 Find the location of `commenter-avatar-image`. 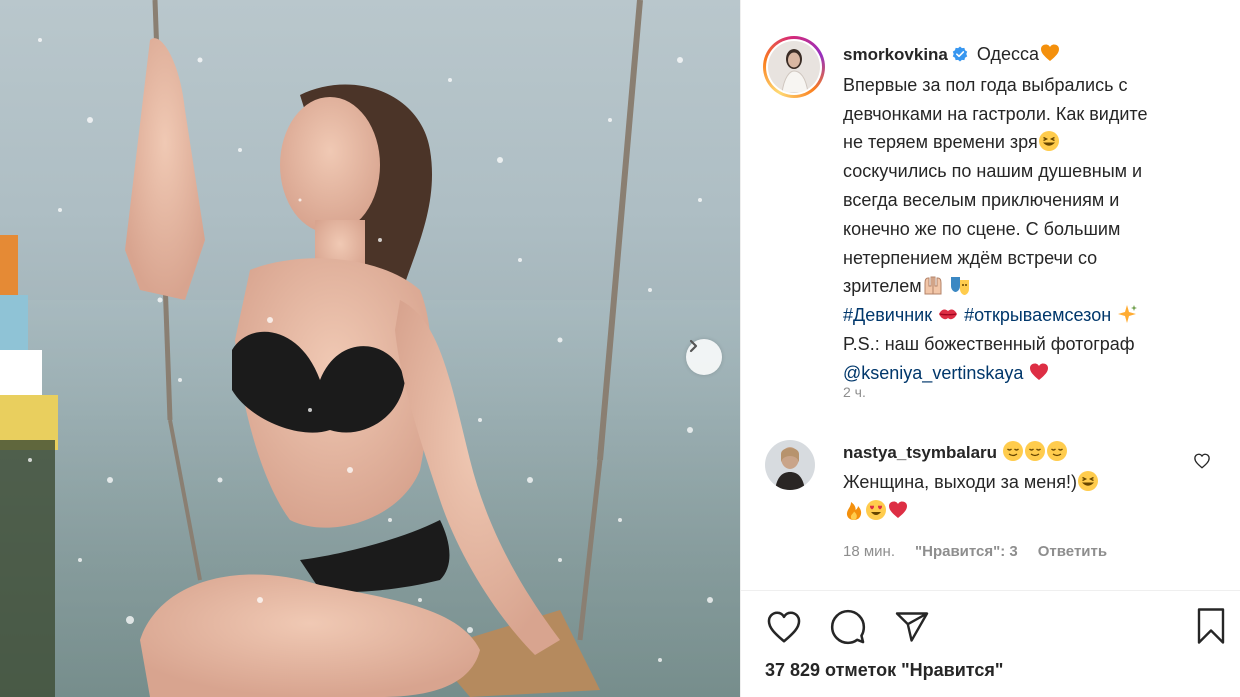

commenter-avatar-image is located at coordinates (790, 465).